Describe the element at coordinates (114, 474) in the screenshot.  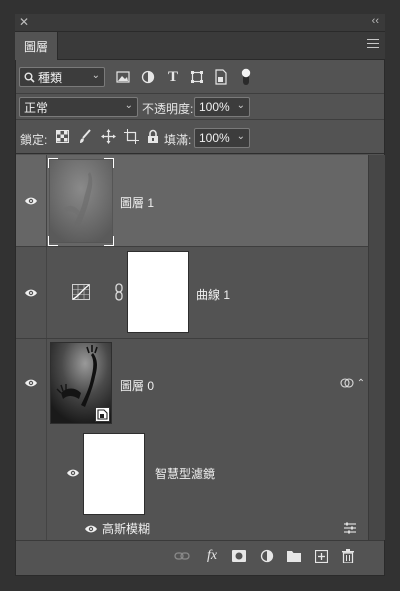
I see `smart-filter-mask-thumbnail` at that location.